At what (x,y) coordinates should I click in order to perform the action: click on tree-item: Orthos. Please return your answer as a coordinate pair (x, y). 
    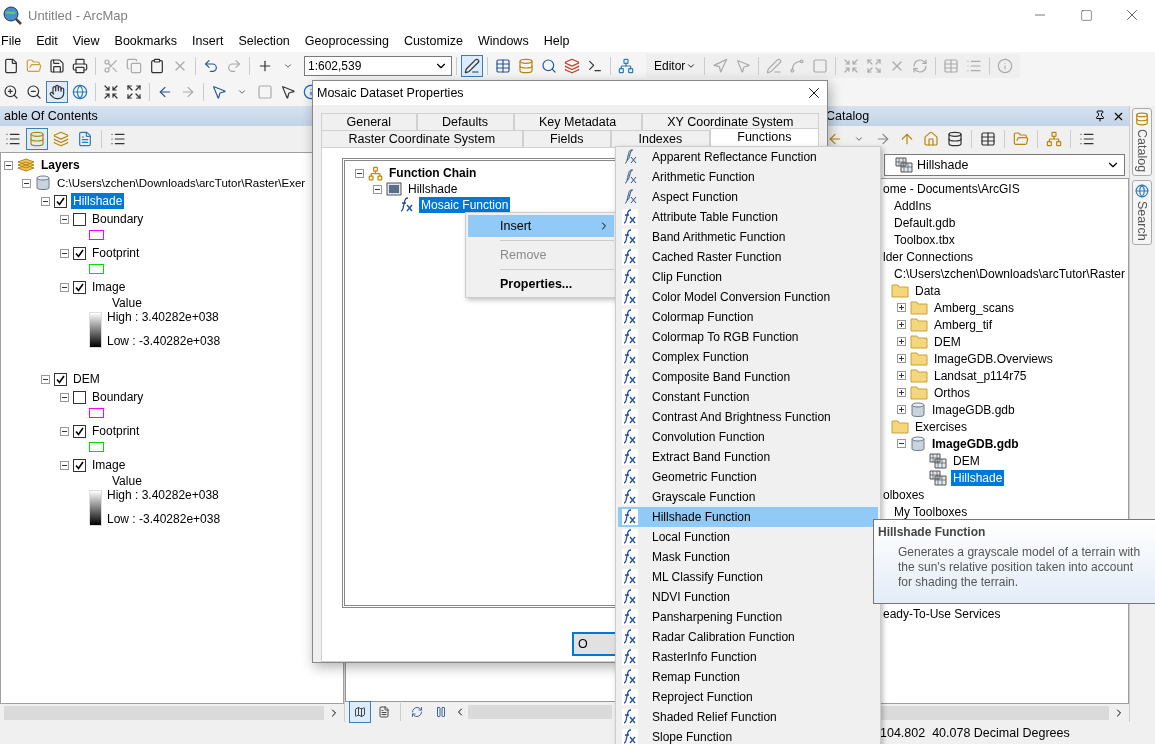
    Looking at the image, I should click on (952, 392).